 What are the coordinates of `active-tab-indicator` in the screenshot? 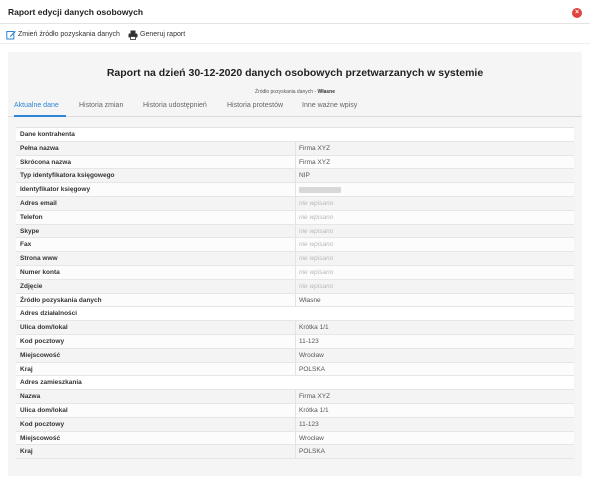 It's located at (40, 116).